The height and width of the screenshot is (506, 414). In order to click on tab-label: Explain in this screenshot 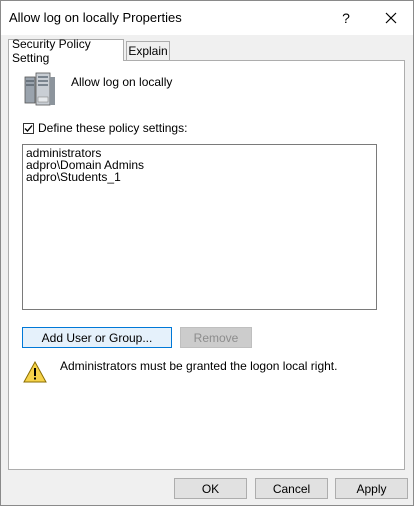, I will do `click(148, 51)`.